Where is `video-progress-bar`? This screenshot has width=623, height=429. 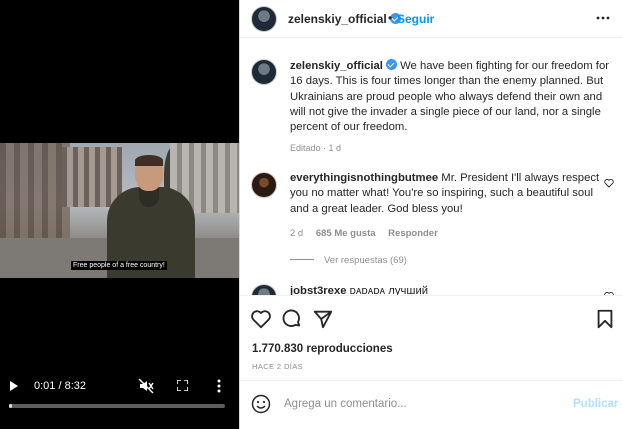
video-progress-bar is located at coordinates (117, 406).